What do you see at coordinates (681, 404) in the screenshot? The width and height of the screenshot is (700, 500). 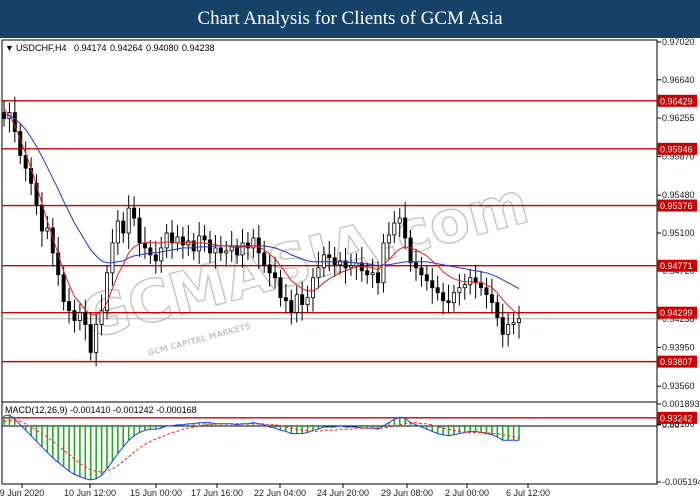 I see `macd-y-tick-label: 0.001893` at bounding box center [681, 404].